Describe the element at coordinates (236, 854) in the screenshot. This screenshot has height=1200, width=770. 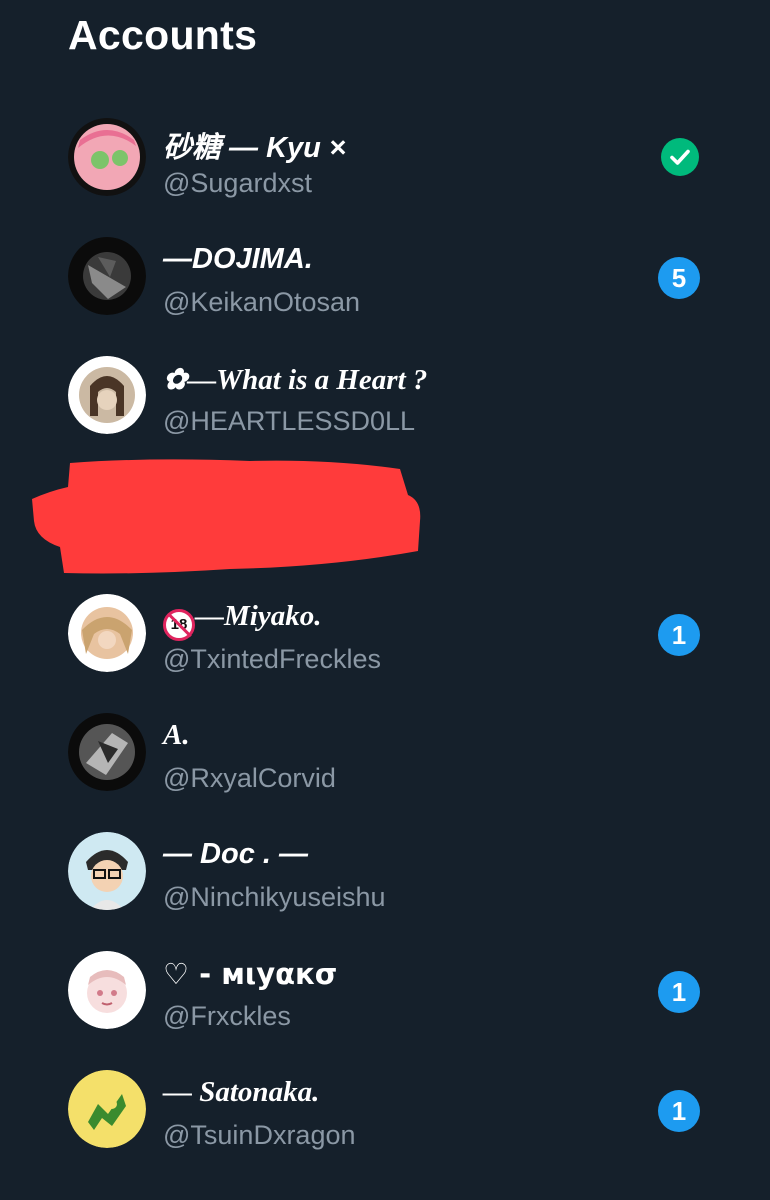
I see `account-name: — Doc . —` at that location.